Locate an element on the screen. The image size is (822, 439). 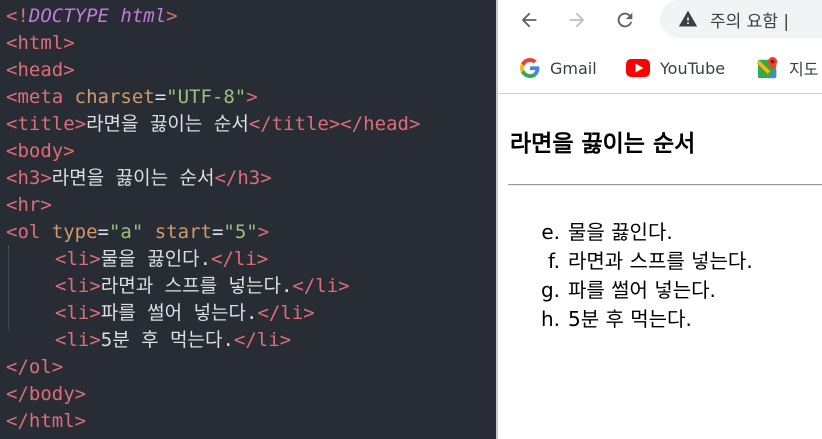
reload-icon is located at coordinates (625, 20).